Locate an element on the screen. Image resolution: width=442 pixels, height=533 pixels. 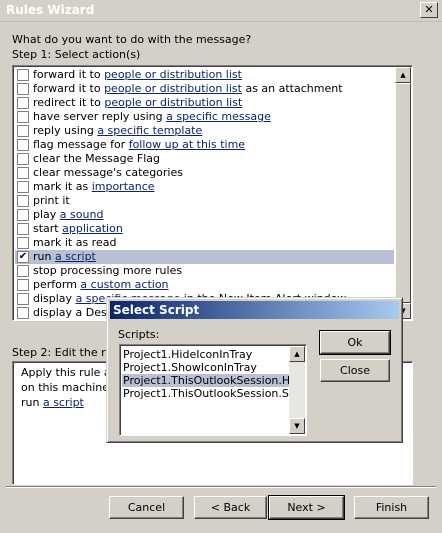
action-text: have server reply using is located at coordinates (100, 116).